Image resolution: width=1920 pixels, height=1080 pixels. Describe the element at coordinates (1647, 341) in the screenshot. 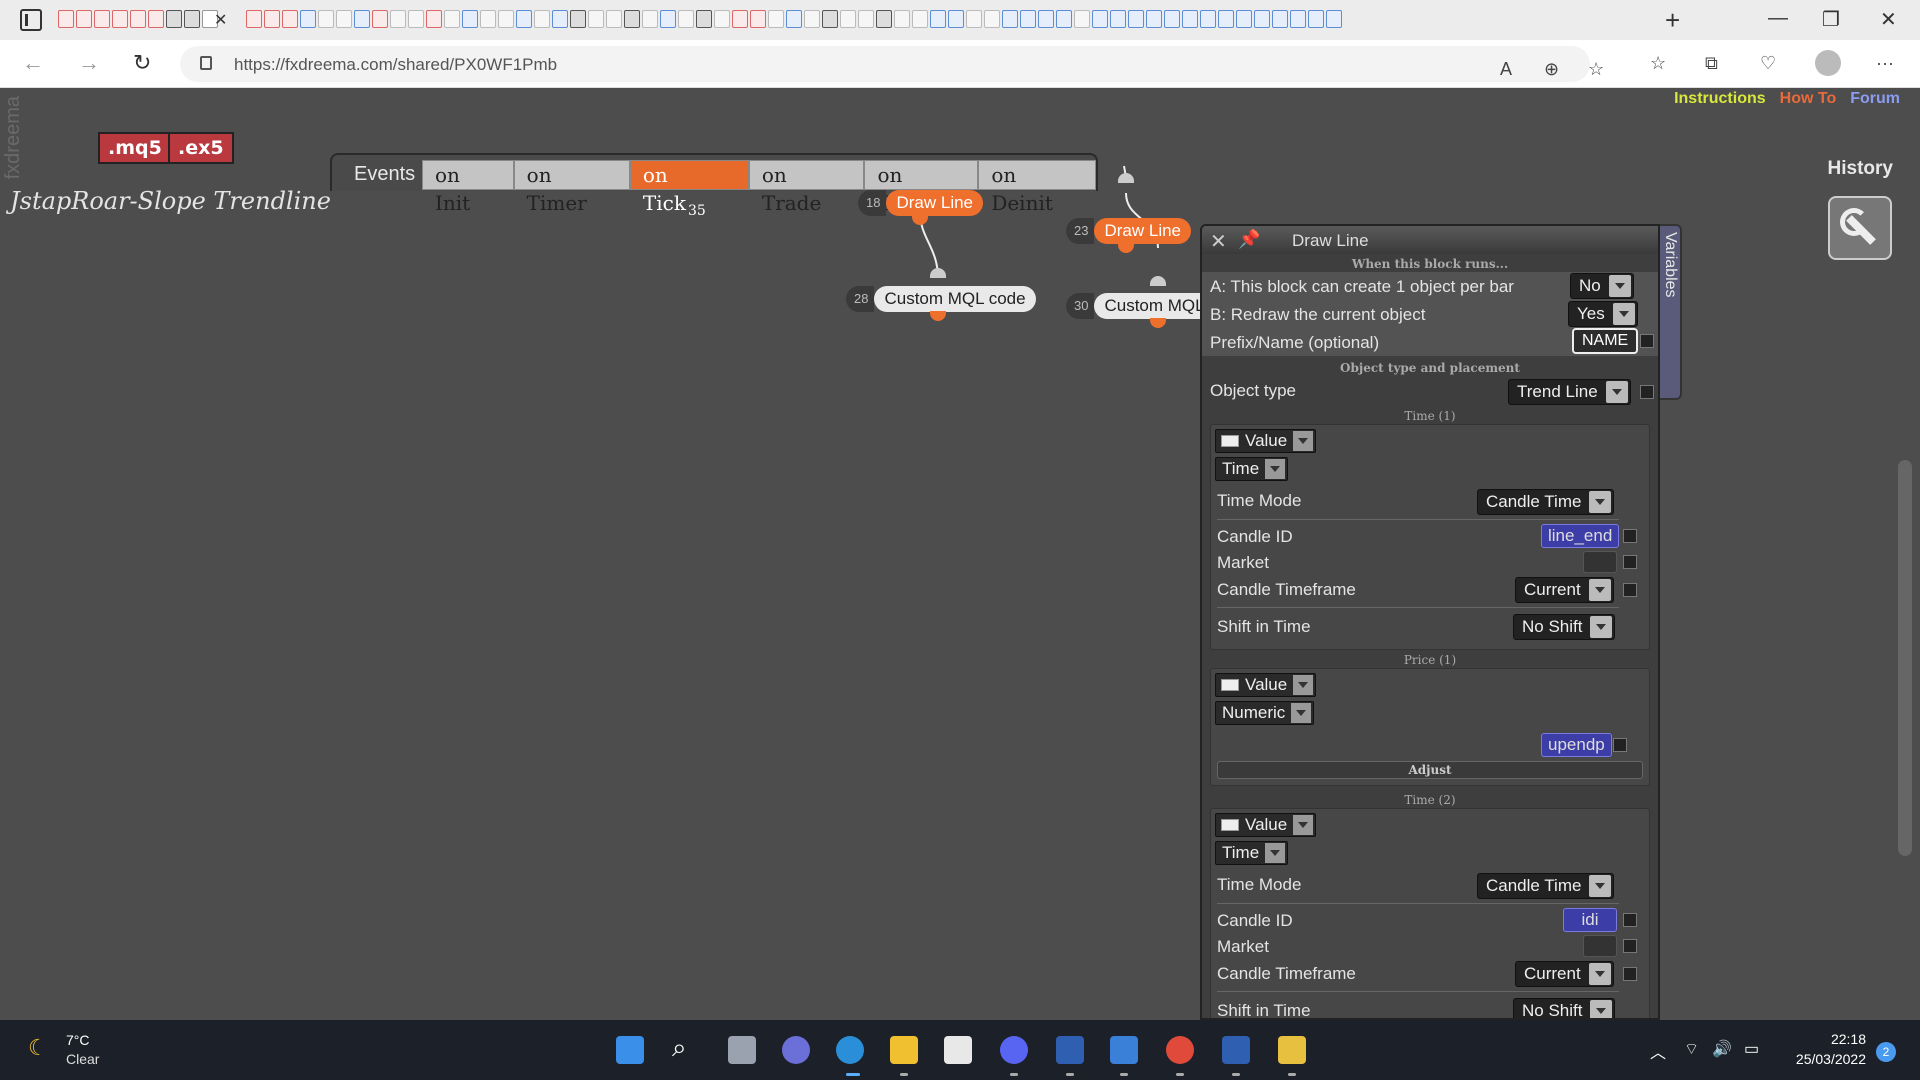

I see `prefix-checkbox` at that location.